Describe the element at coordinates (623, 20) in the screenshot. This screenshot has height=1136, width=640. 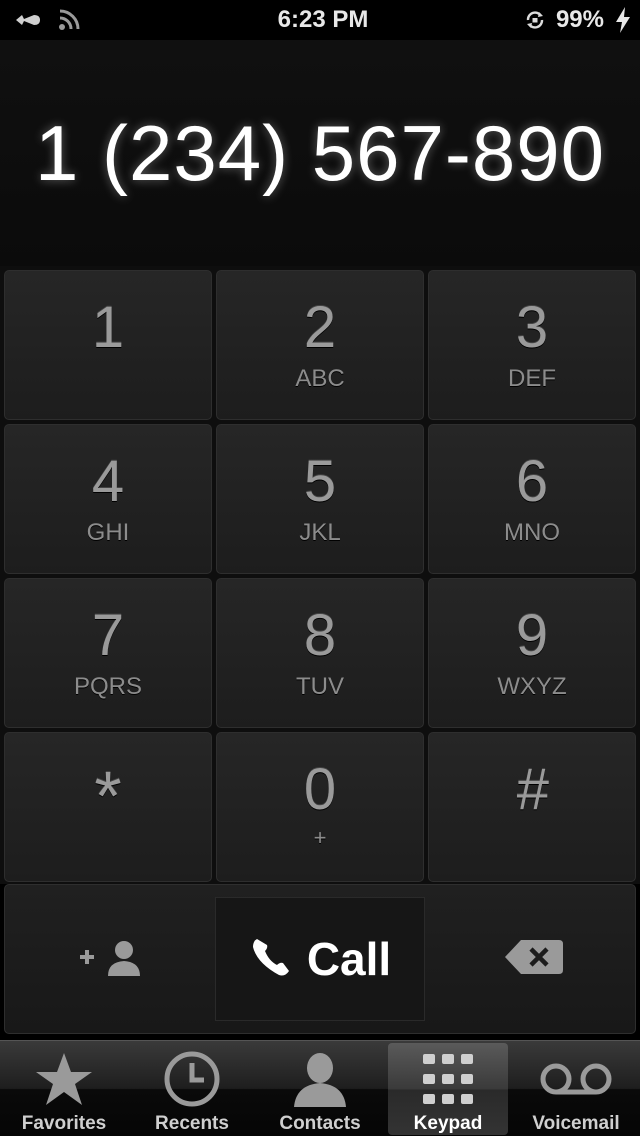
I see `charging-icon` at that location.